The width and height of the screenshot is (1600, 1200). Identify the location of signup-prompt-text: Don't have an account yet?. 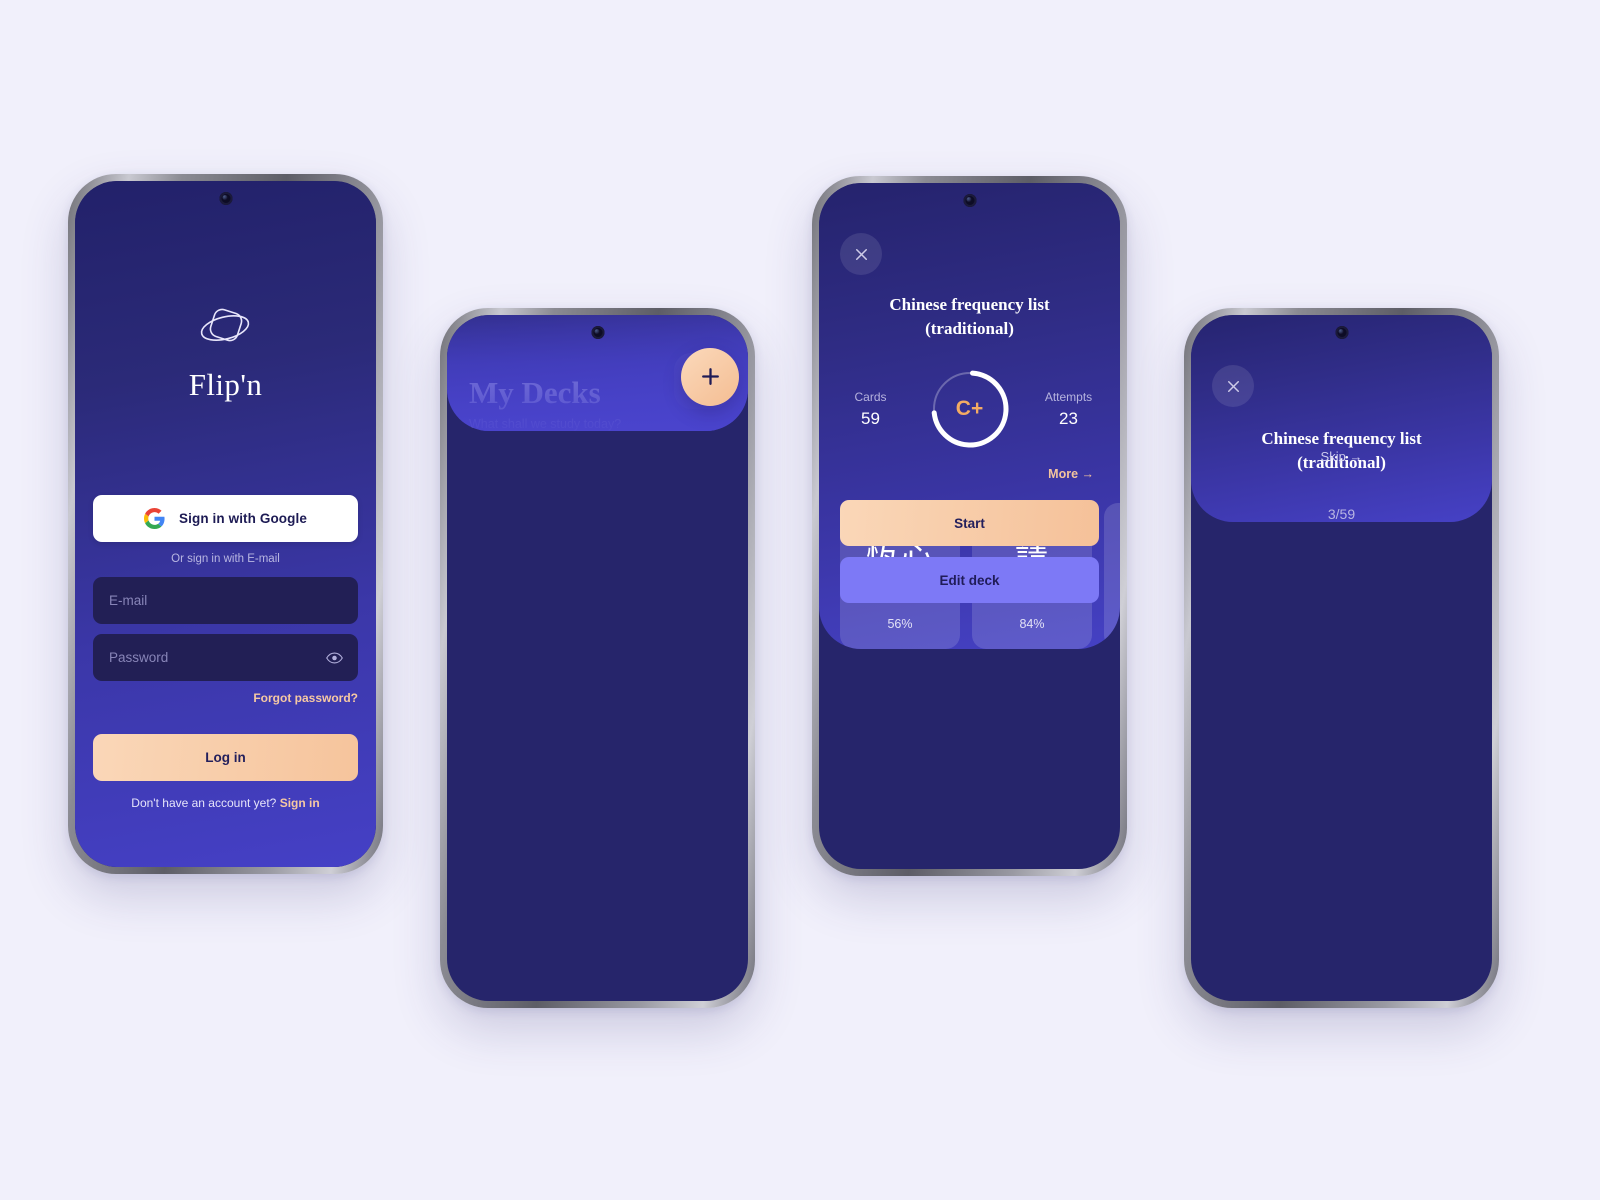
(204, 803).